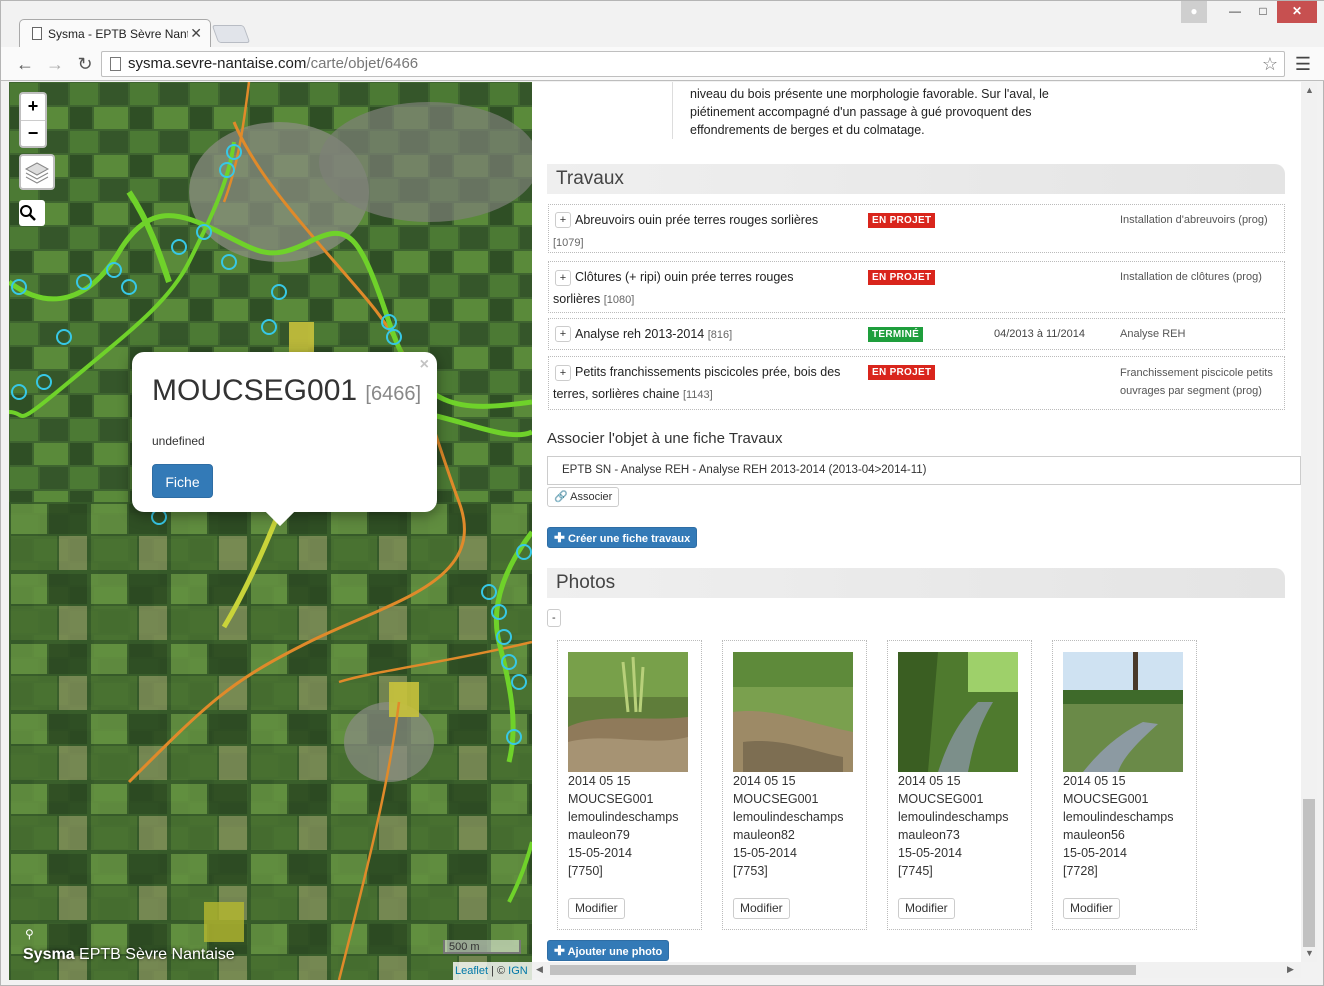 This screenshot has height=986, width=1324. Describe the element at coordinates (1191, 277) in the screenshot. I see `travaux-type: Installation de clôtures (prog)` at that location.